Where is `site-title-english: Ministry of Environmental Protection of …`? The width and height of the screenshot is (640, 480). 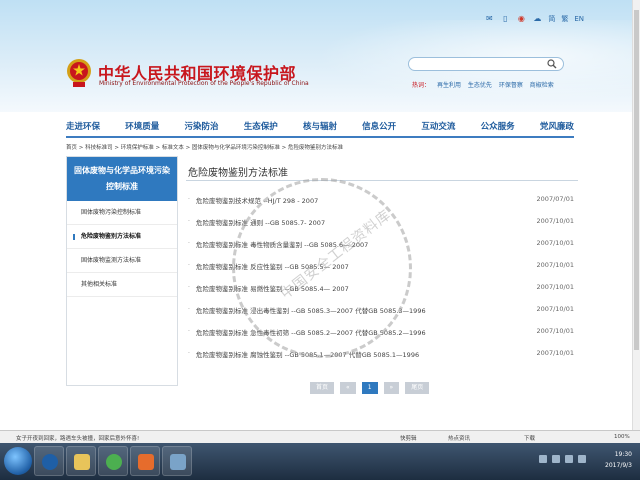
site-title-english: Ministry of Environmental Protection of … is located at coordinates (204, 83).